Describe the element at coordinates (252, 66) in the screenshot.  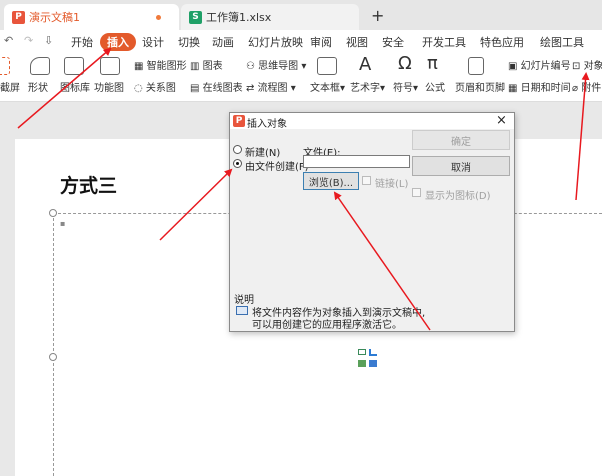
I see `mind-map-icon: ⚇` at that location.